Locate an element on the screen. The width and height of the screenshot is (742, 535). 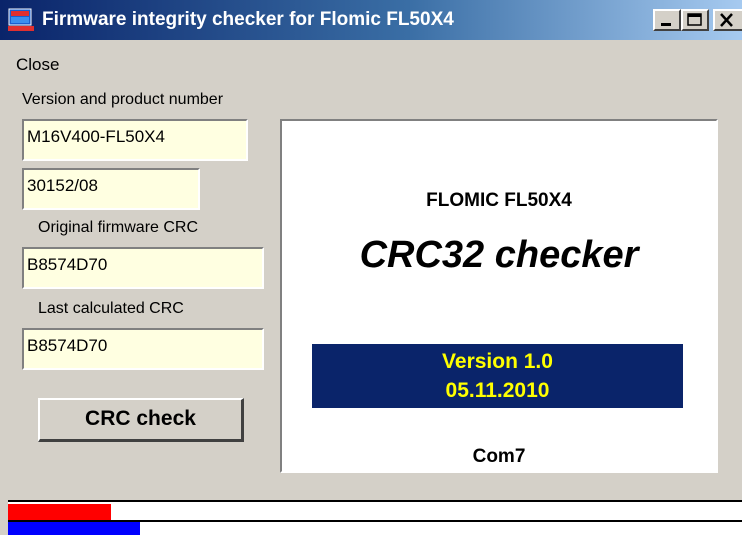
version-text: Version 1.0 is located at coordinates (497, 361).